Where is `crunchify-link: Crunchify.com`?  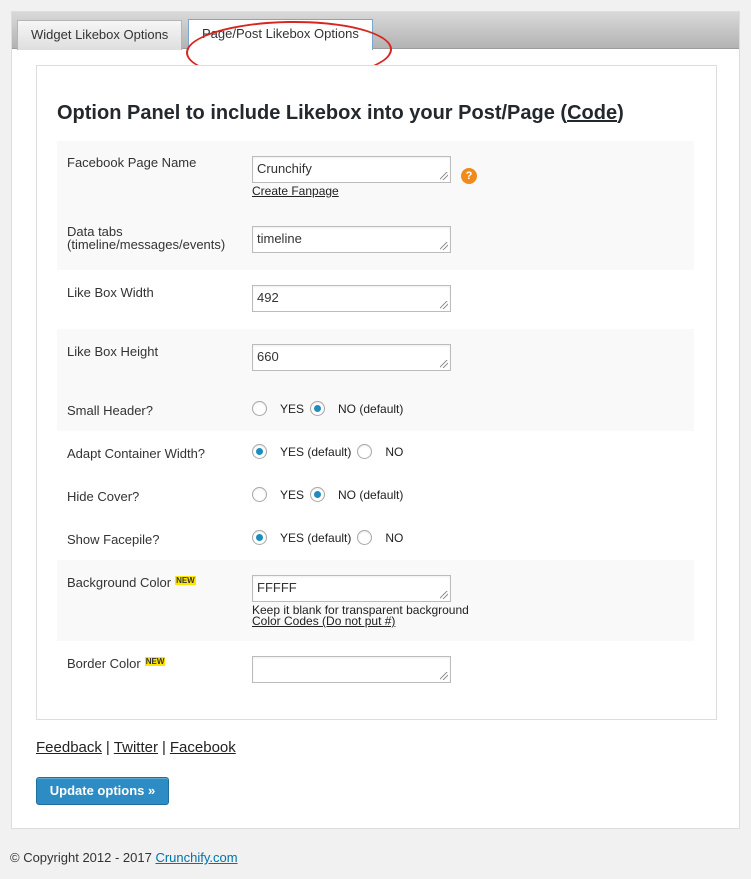
crunchify-link: Crunchify.com is located at coordinates (196, 857).